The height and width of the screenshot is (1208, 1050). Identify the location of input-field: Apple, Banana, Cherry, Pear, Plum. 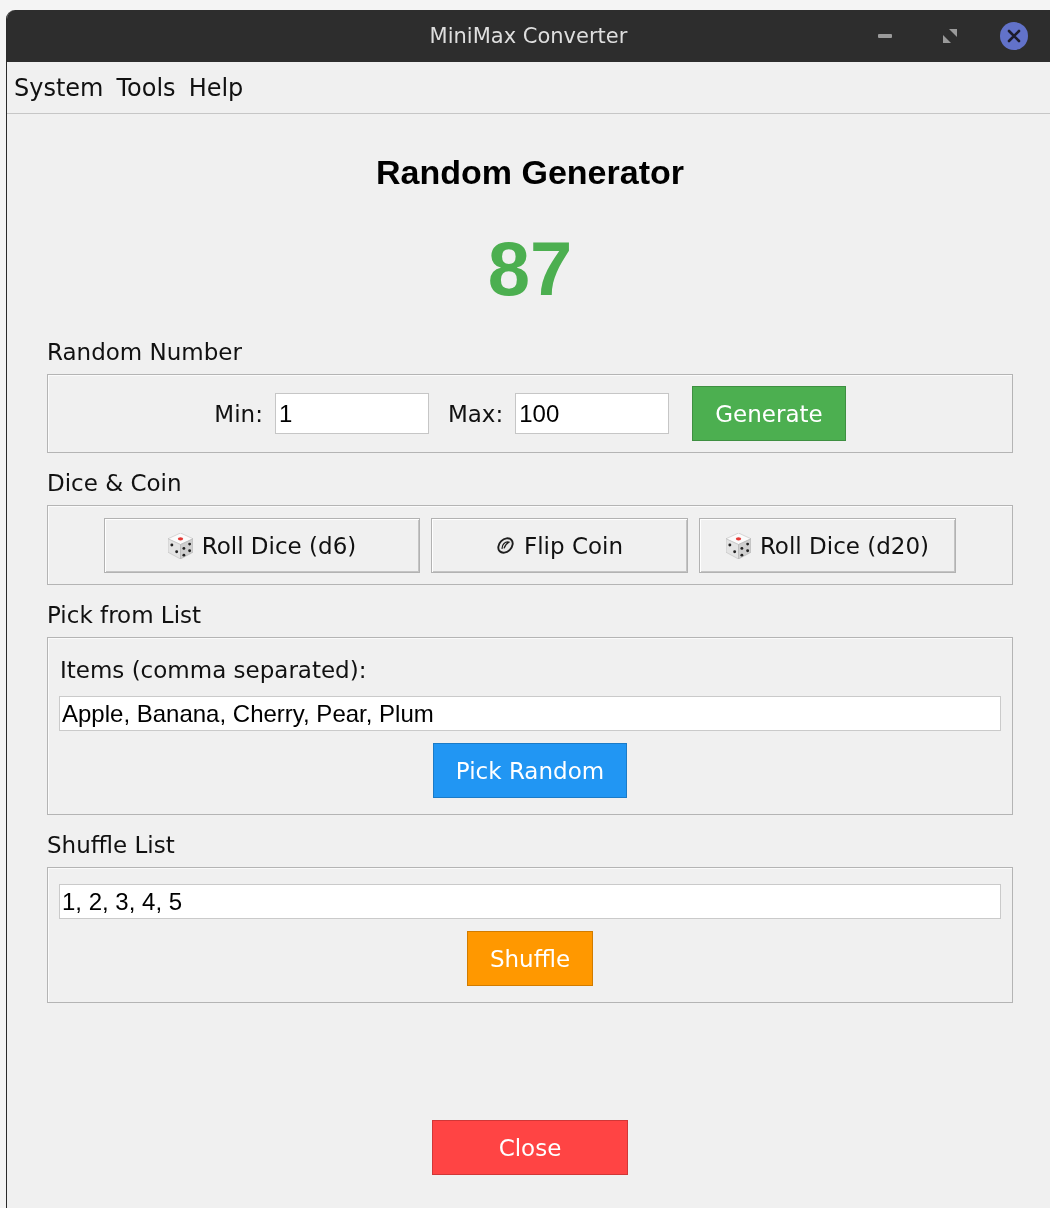
(530, 713).